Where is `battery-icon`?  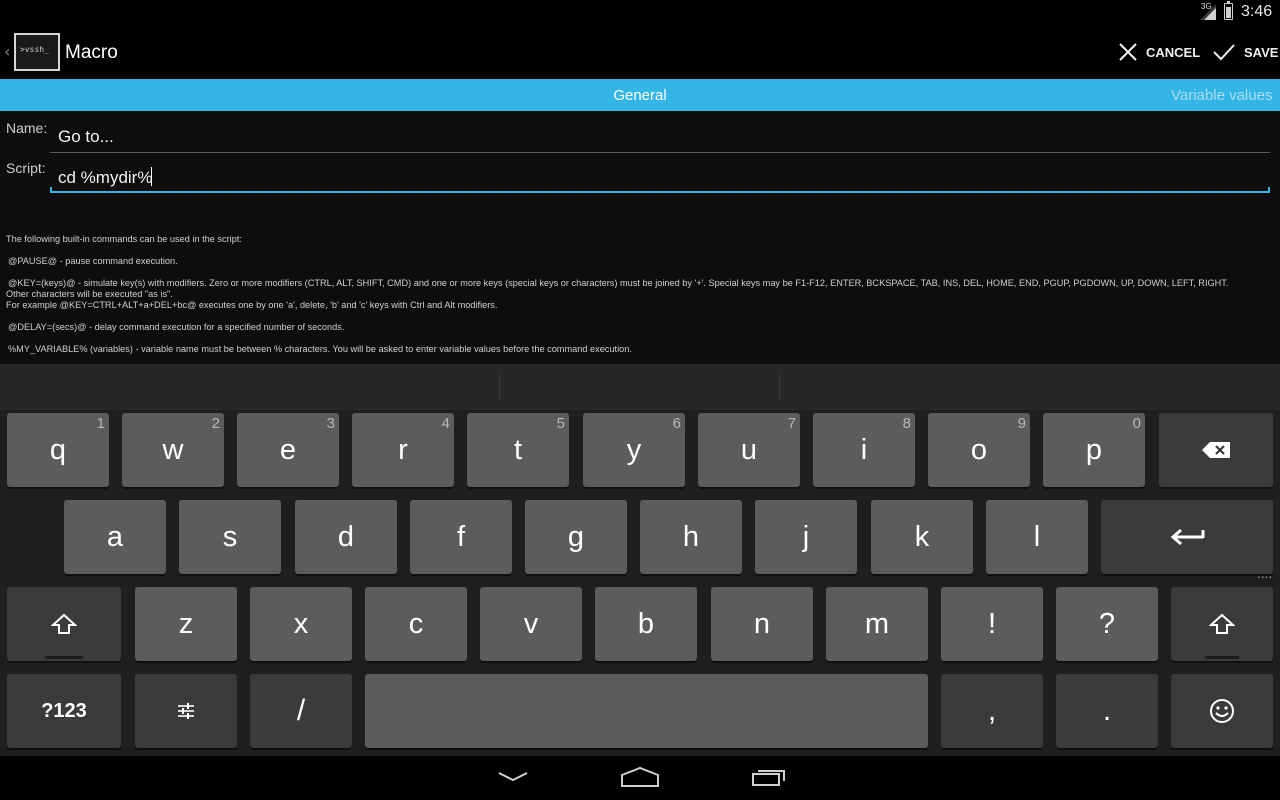
battery-icon is located at coordinates (1228, 10).